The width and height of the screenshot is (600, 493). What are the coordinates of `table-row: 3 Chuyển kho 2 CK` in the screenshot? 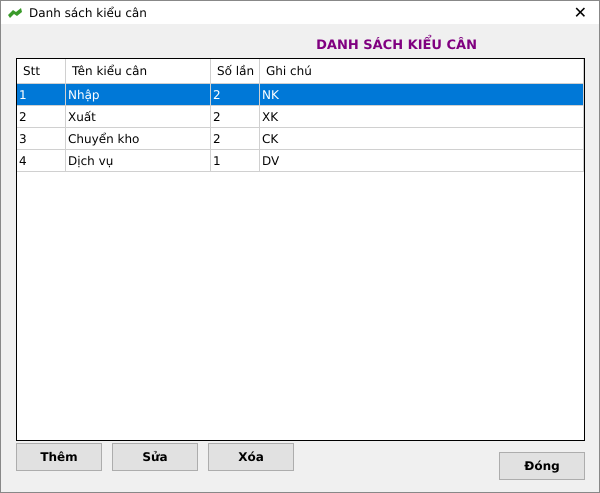 It's located at (300, 139).